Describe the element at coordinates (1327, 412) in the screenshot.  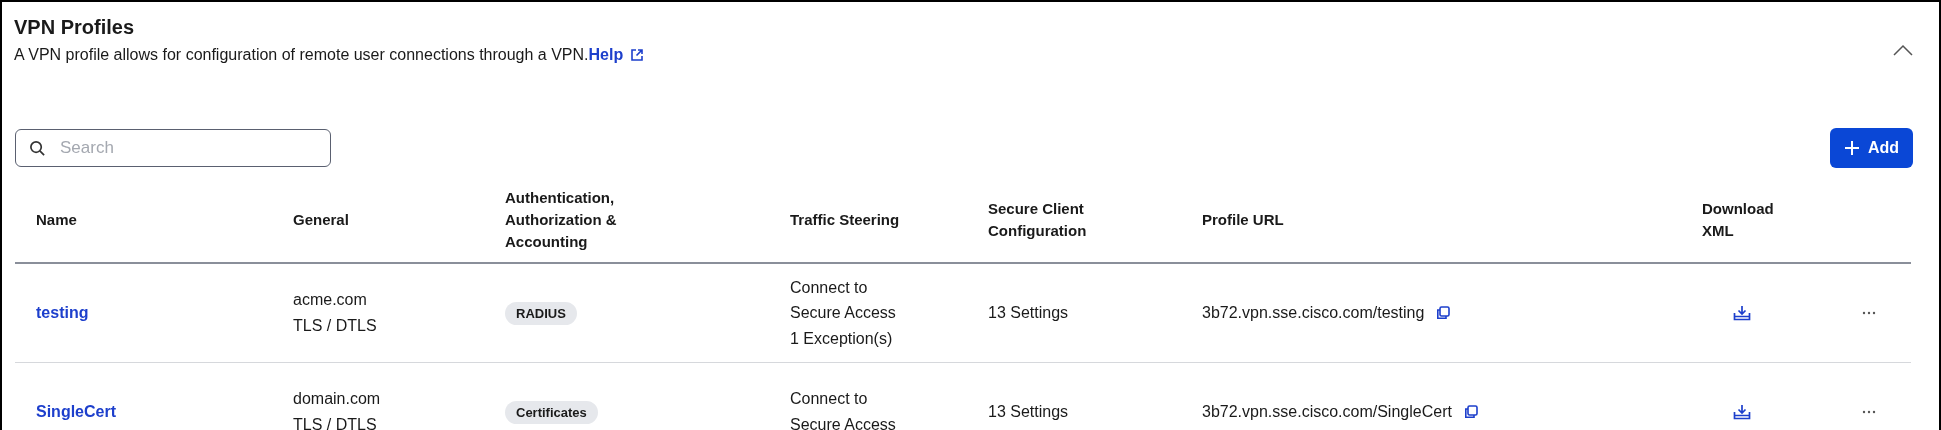
I see `table-cell: 3b72.vpn.sse.cisco.com/SingleCert` at that location.